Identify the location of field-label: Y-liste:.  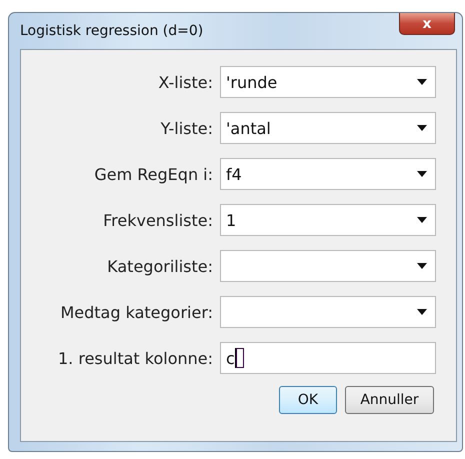
(186, 128).